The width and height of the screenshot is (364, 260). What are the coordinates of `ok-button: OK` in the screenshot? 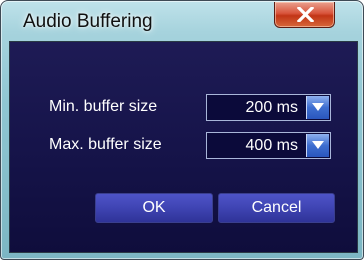 It's located at (154, 208).